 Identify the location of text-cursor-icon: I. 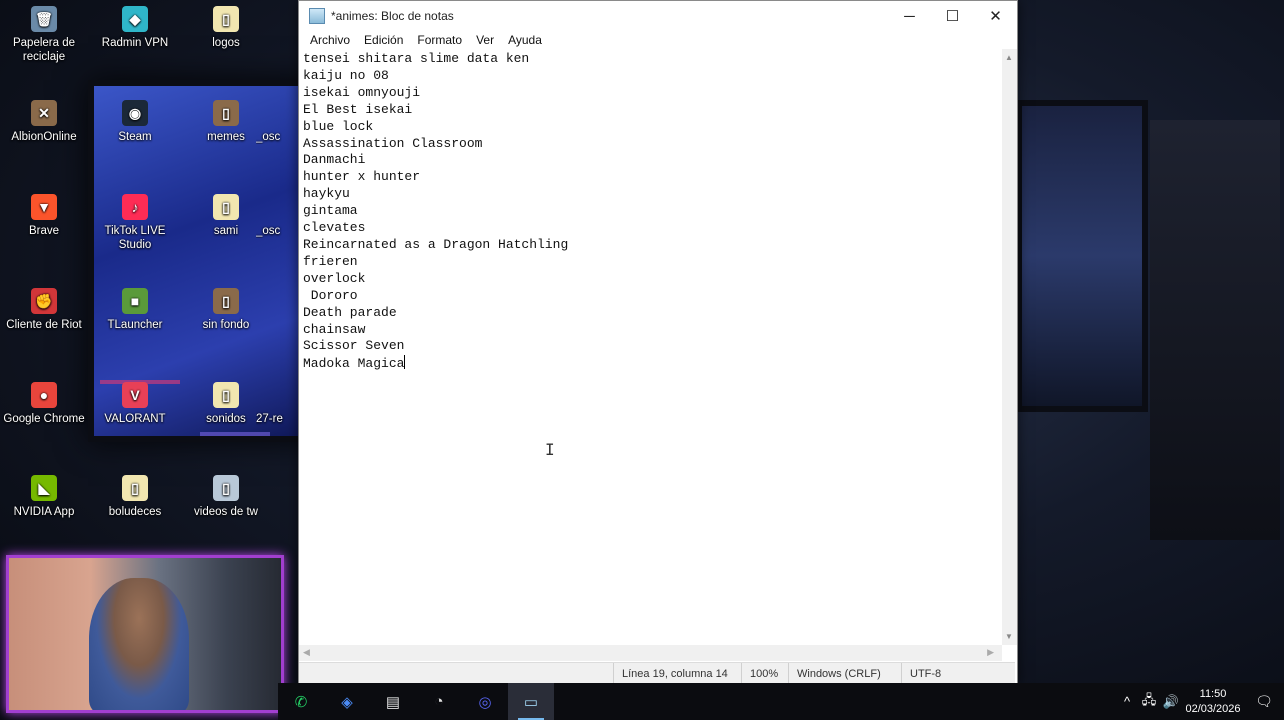
(550, 449).